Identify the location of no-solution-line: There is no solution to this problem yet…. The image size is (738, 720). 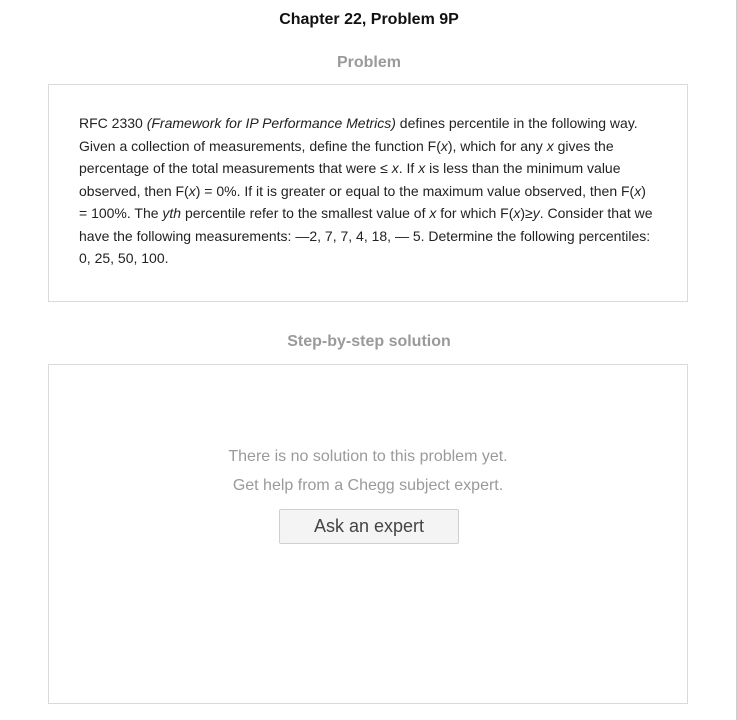
(368, 456).